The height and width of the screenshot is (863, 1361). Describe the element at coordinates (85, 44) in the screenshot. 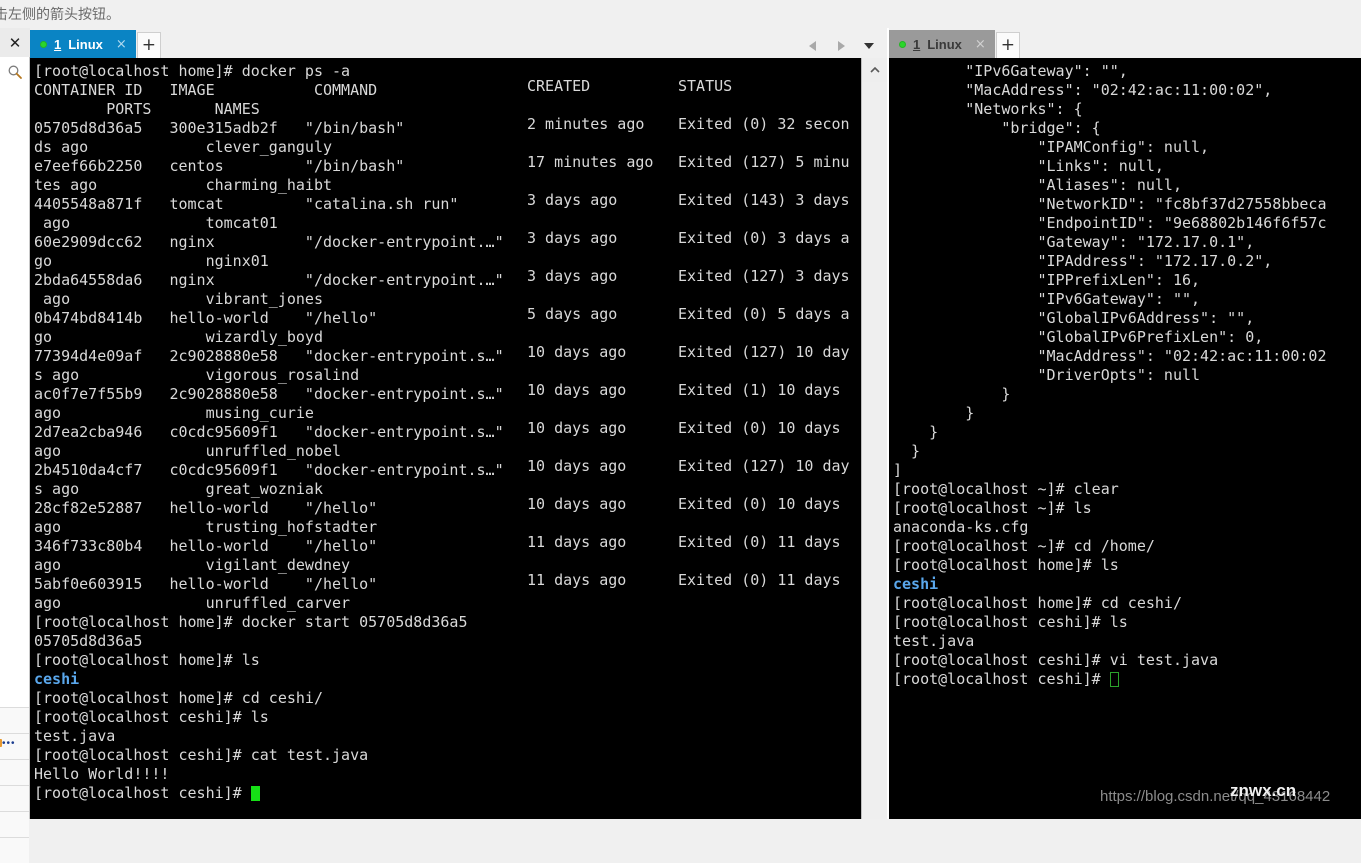

I see `tab-label: Linux` at that location.